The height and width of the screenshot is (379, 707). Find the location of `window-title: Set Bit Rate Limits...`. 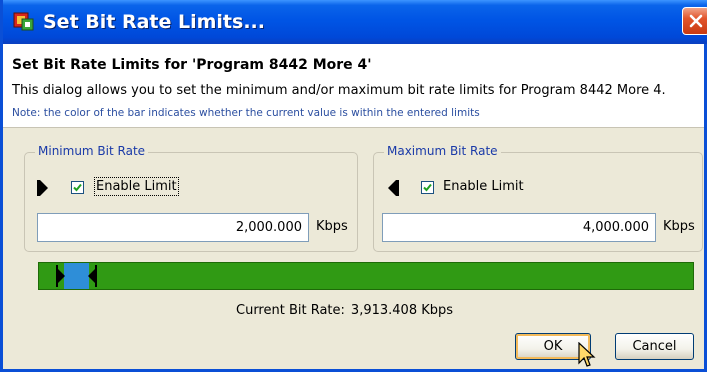

window-title: Set Bit Rate Limits... is located at coordinates (154, 22).